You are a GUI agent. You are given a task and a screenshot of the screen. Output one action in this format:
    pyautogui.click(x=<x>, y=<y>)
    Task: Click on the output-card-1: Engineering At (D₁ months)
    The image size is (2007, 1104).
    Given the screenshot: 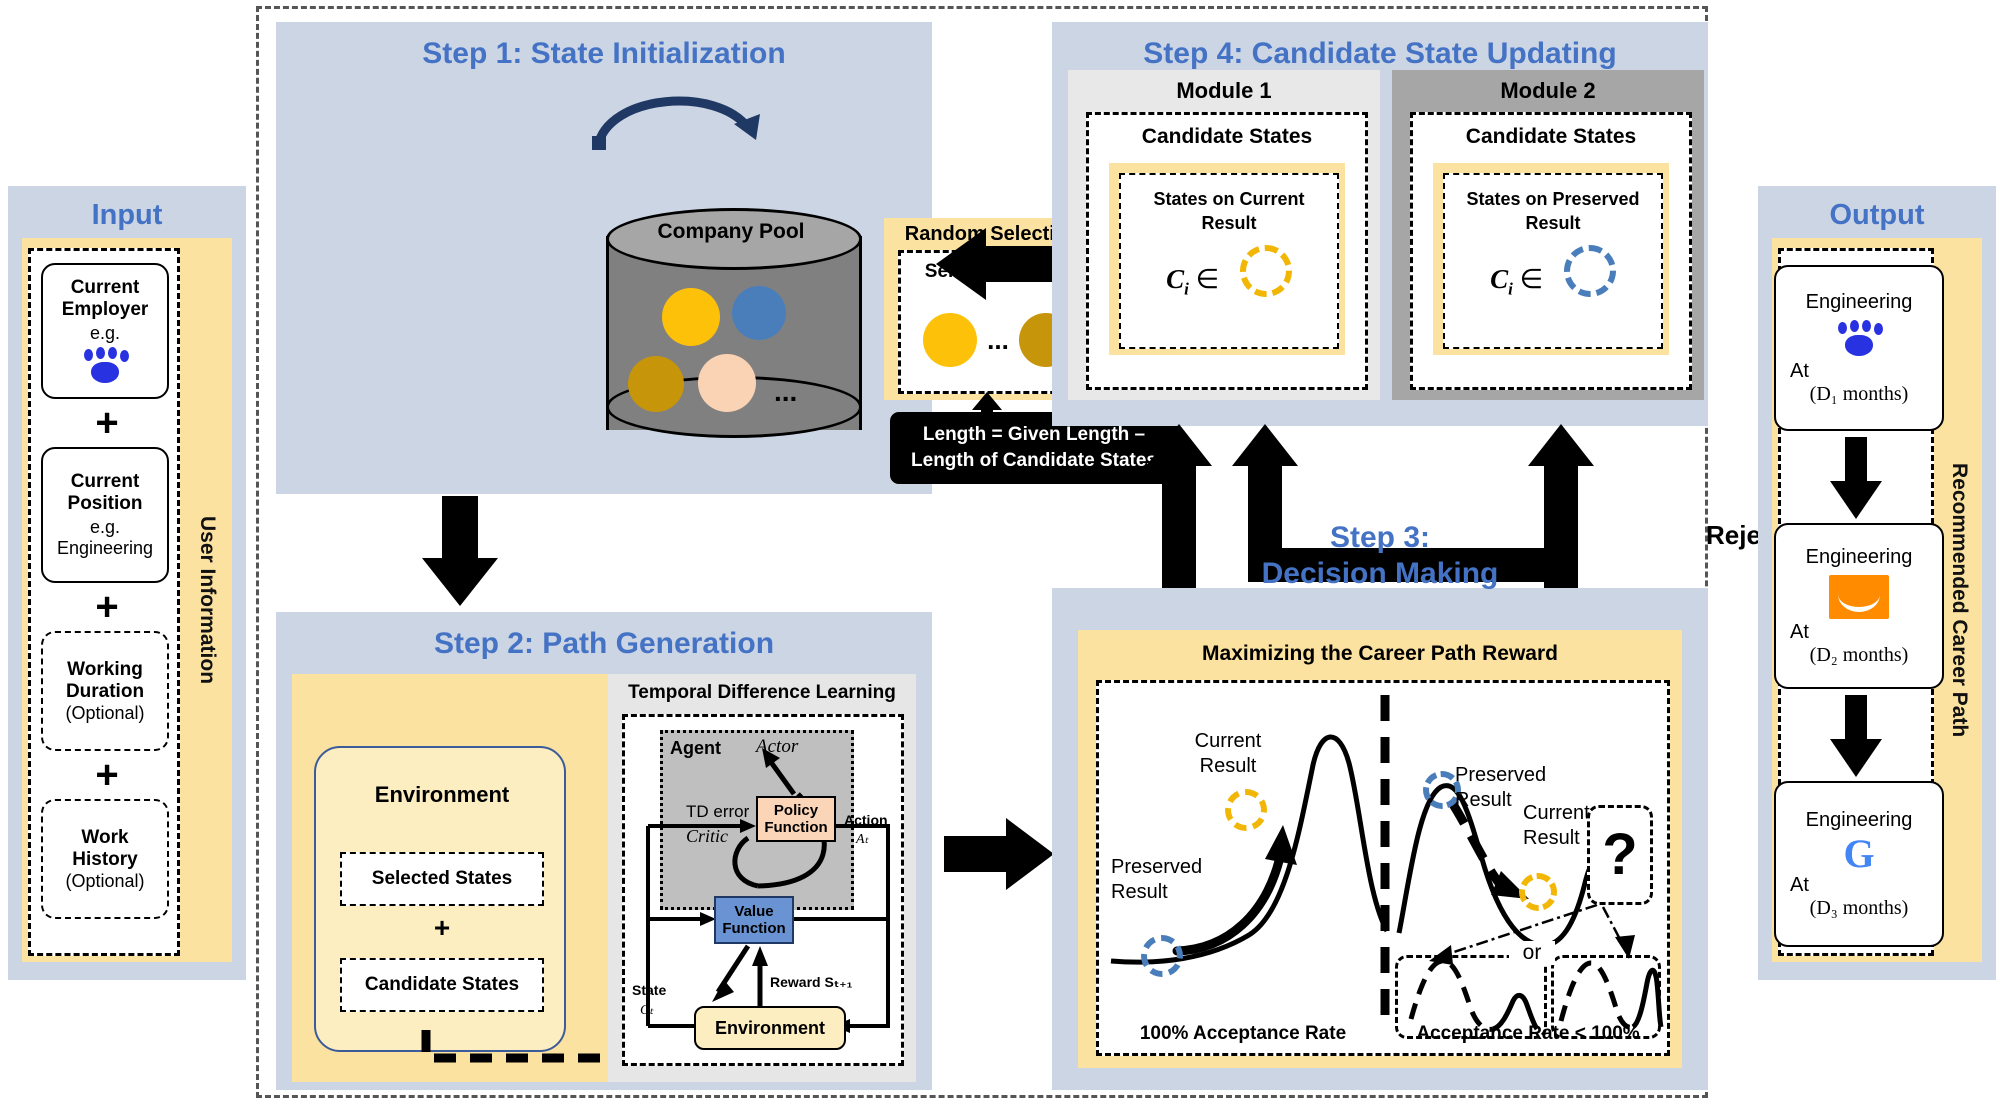 What is the action you would take?
    pyautogui.click(x=1859, y=348)
    